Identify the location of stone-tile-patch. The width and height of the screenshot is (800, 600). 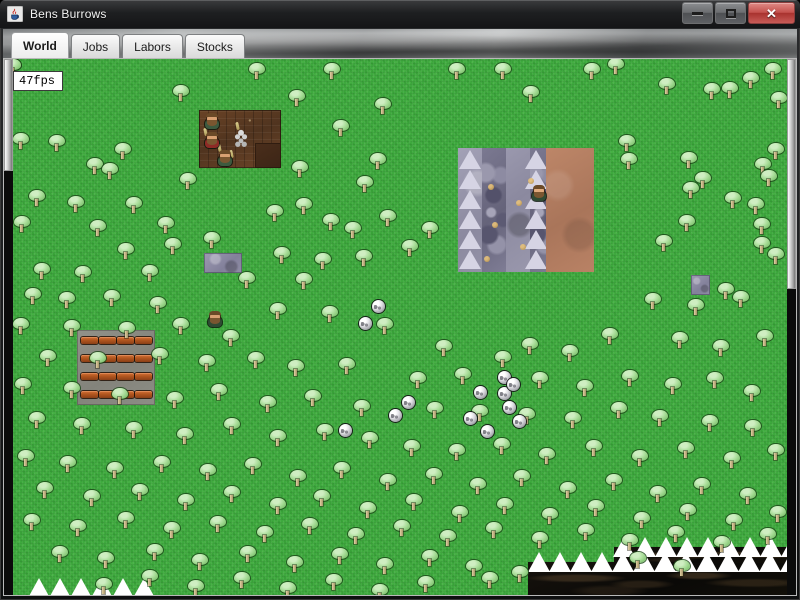
(223, 263).